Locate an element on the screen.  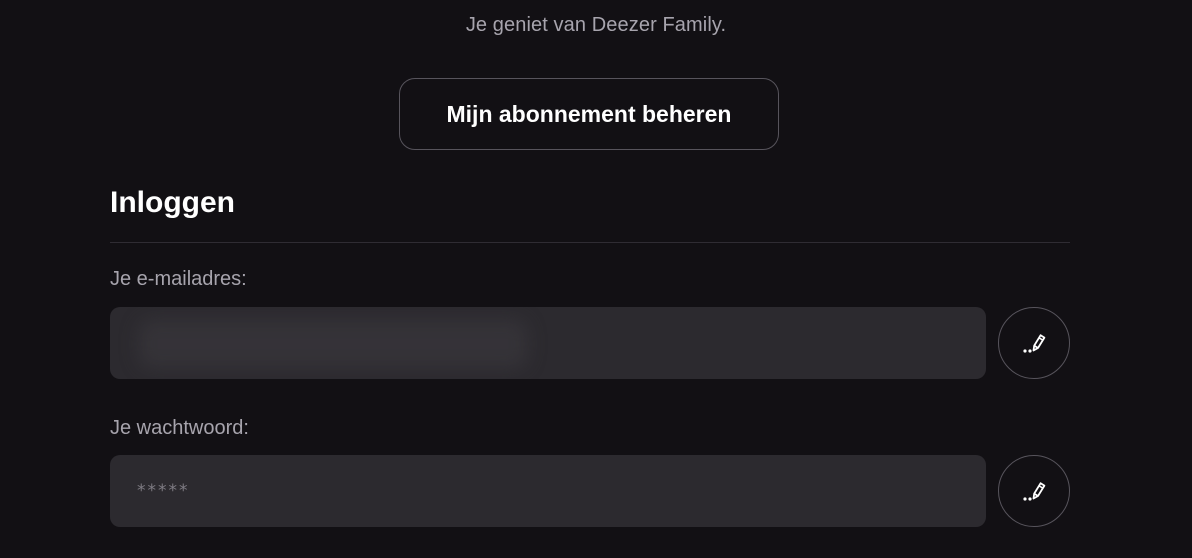
manage-subscription-button: Mijn abonnement beheren is located at coordinates (589, 114).